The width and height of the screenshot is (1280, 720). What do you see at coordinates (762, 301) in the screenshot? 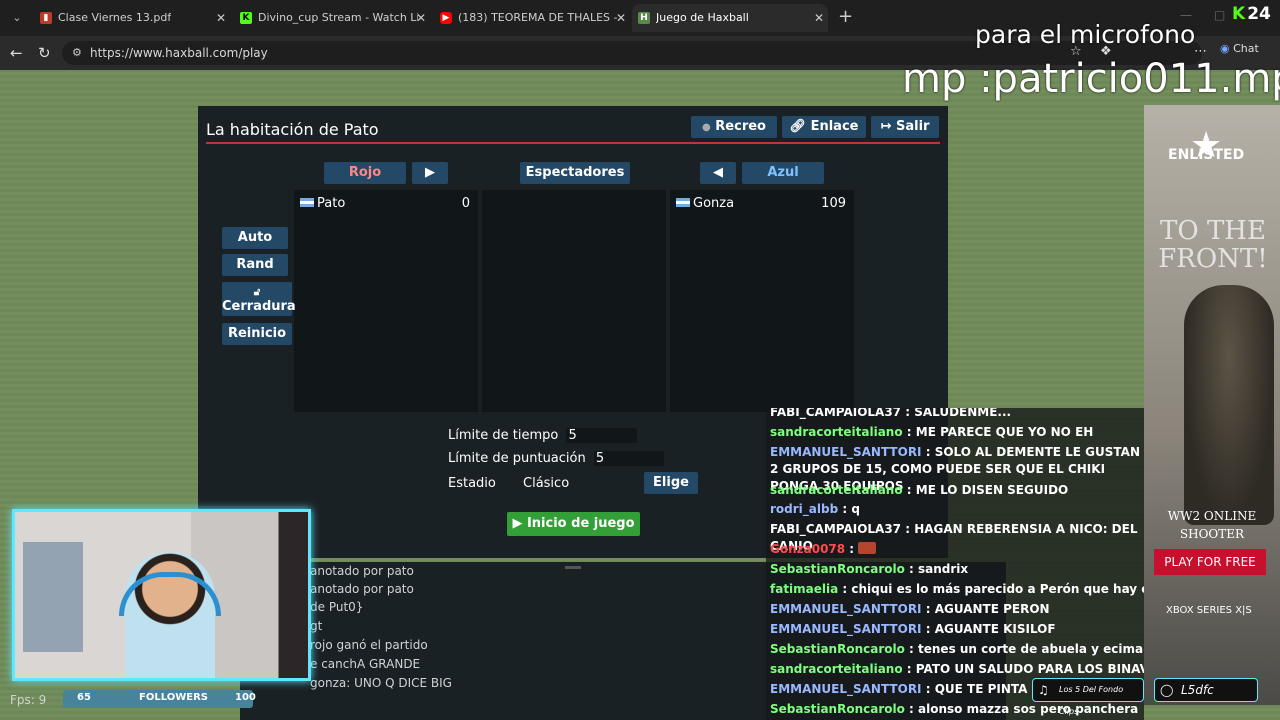
I see `blue-team-list: Gonza 109` at bounding box center [762, 301].